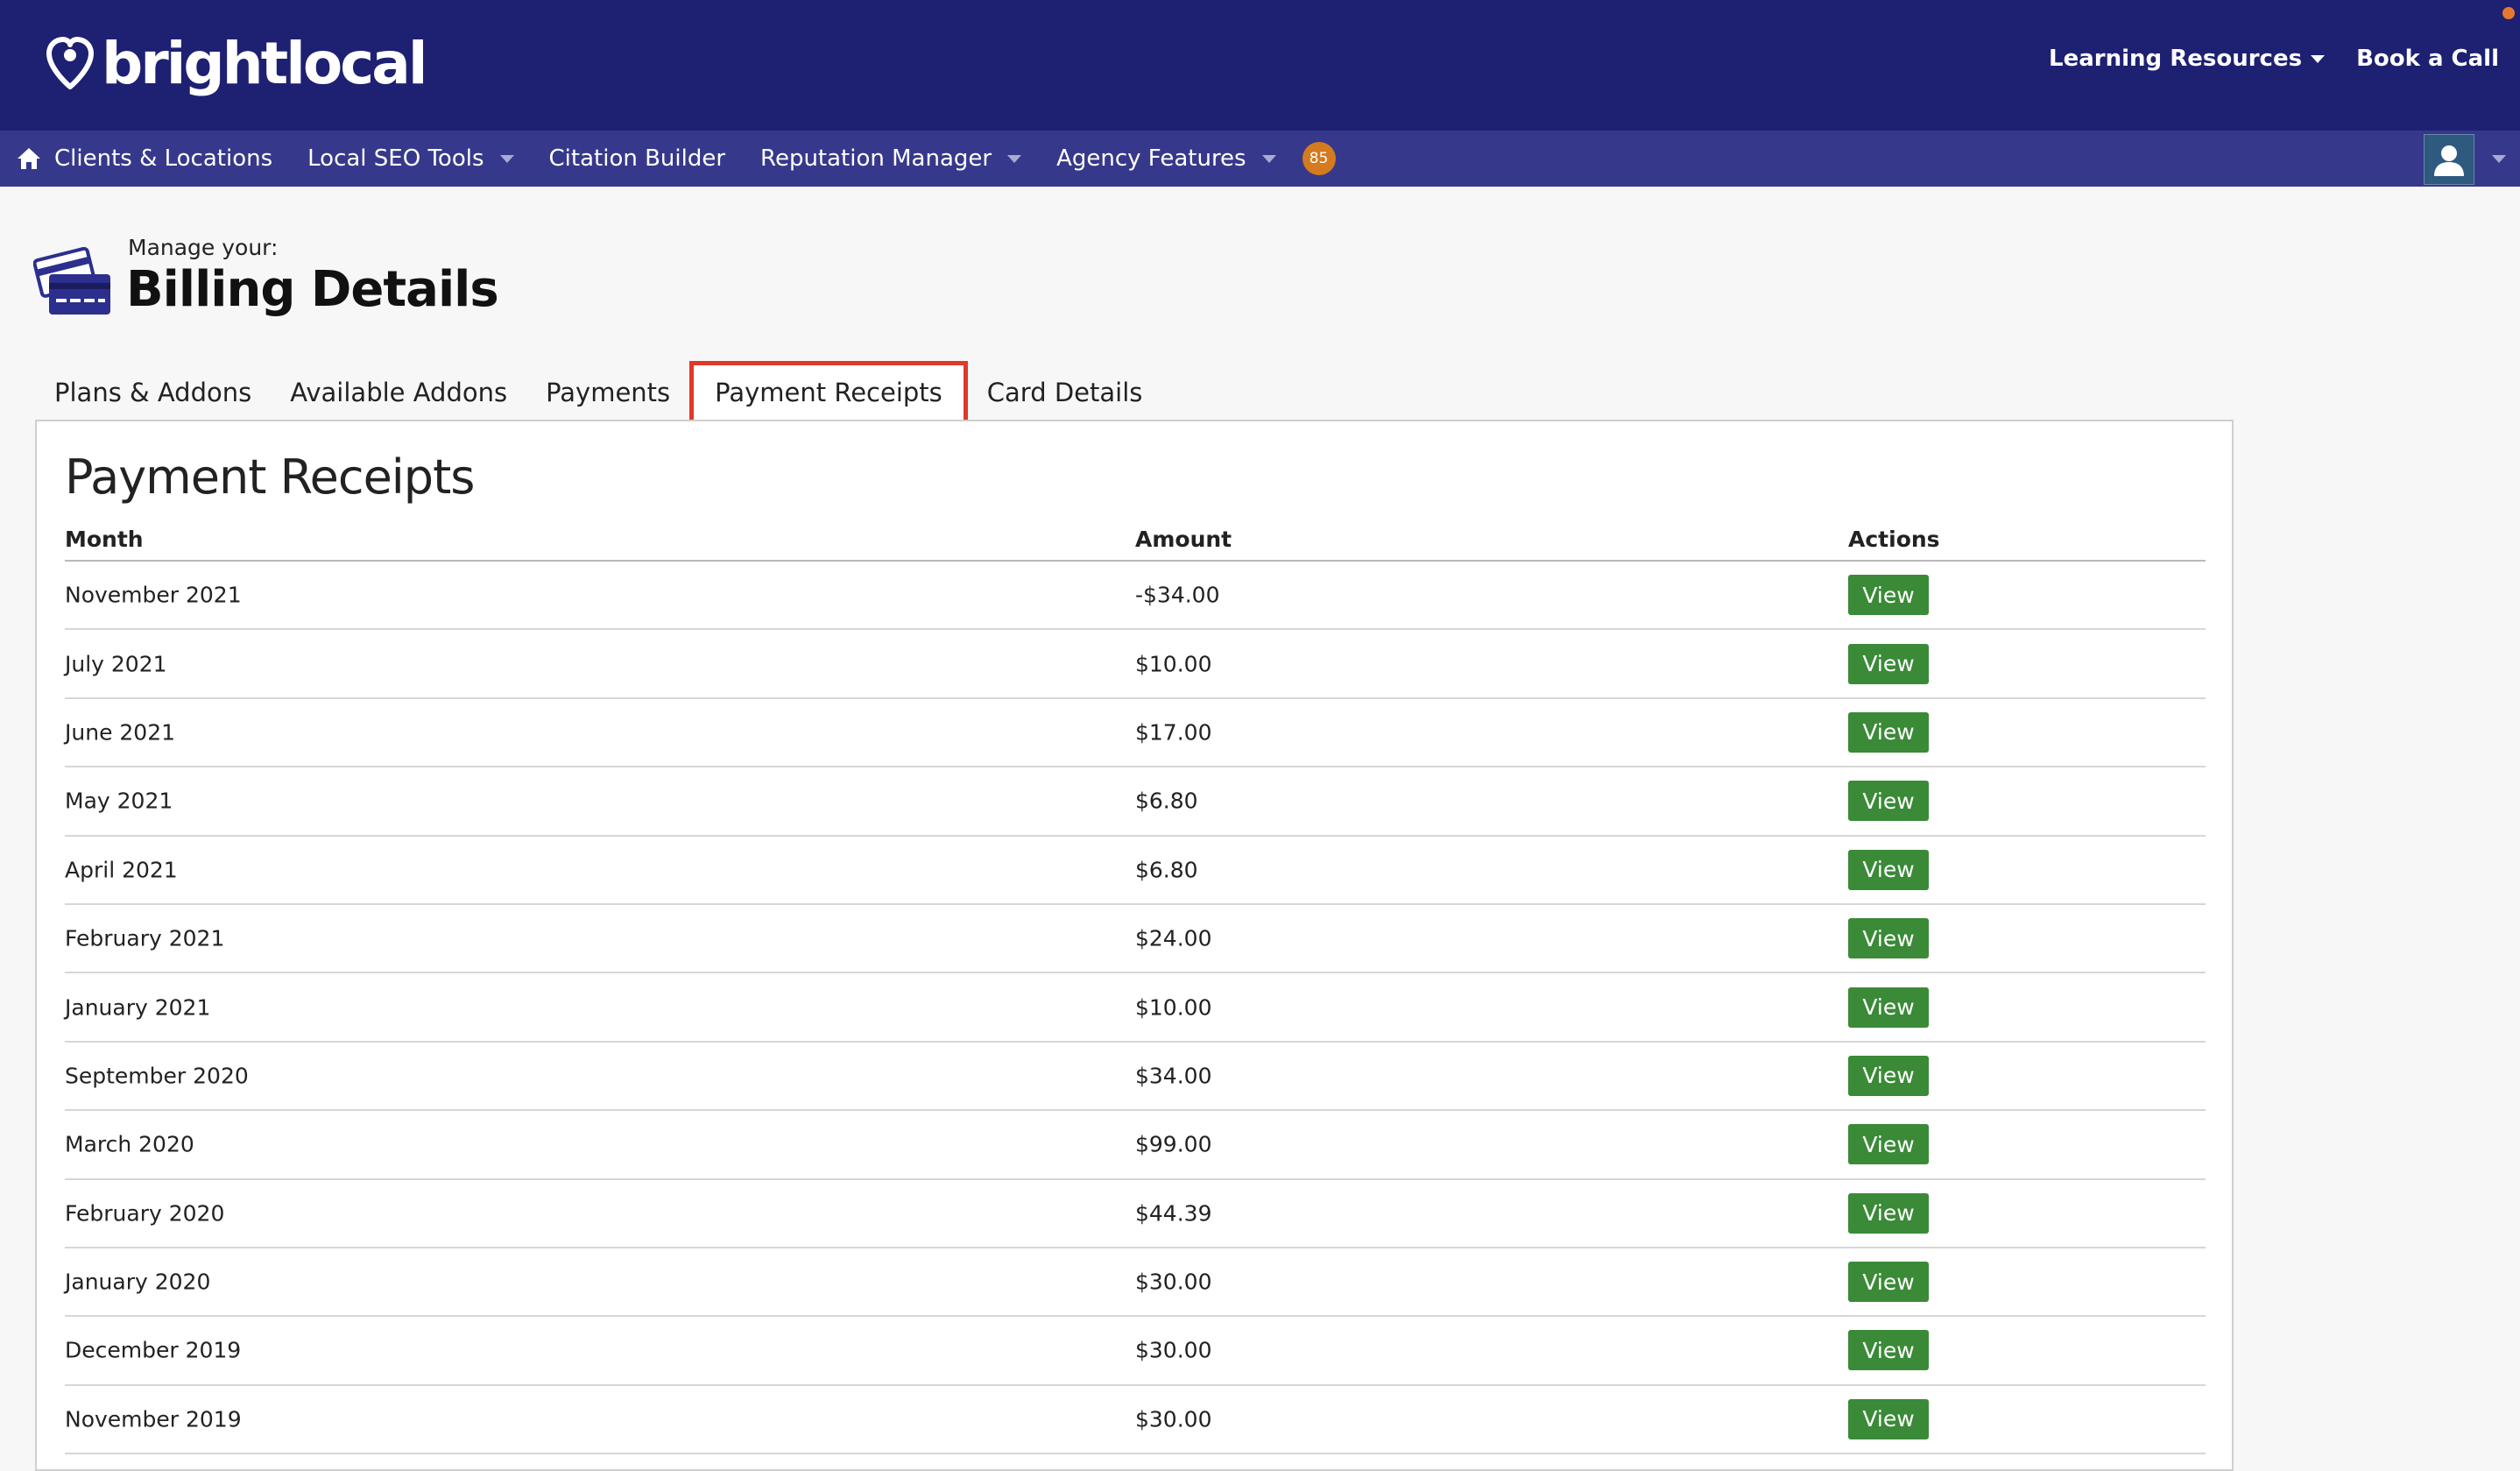  I want to click on table-row: December 2019 $30.00 View, so click(1135, 1352).